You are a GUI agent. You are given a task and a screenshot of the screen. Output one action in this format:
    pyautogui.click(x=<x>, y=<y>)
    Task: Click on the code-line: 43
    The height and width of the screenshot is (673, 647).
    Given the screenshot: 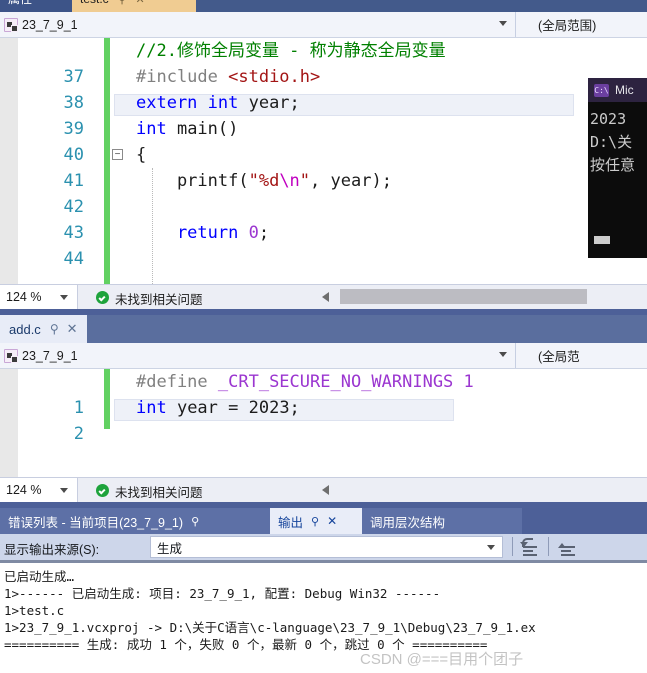 What is the action you would take?
    pyautogui.click(x=332, y=218)
    